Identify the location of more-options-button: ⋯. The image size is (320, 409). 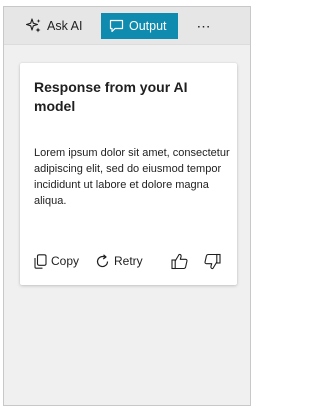
(204, 26).